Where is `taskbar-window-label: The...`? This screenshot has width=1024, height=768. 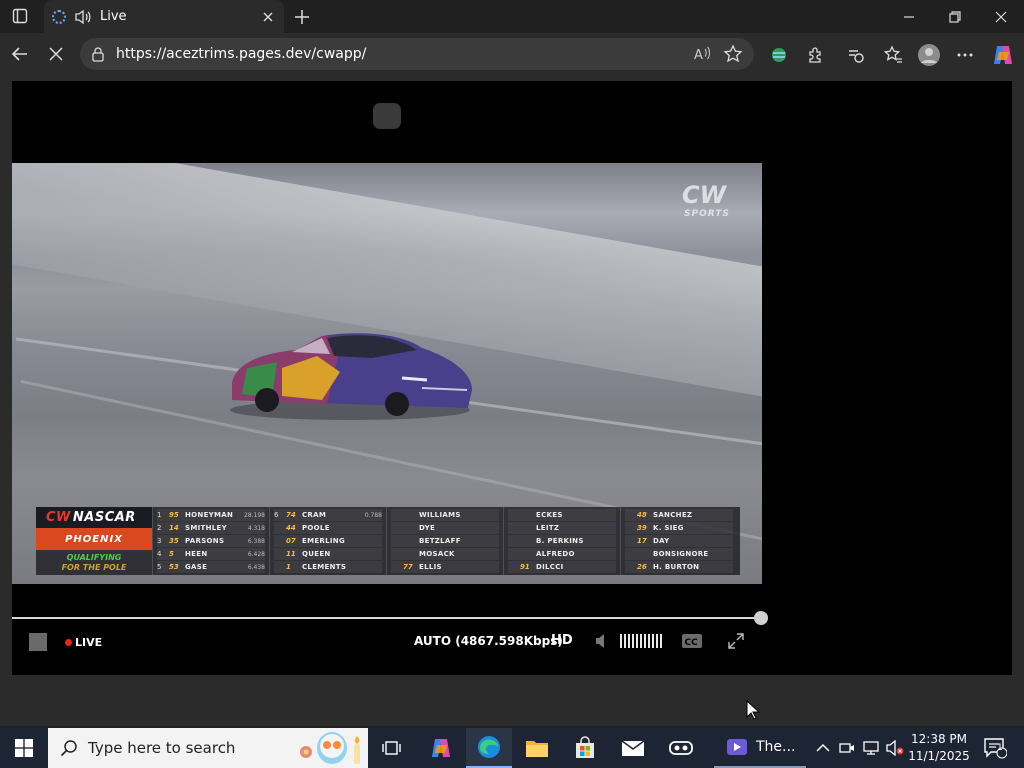 taskbar-window-label: The... is located at coordinates (776, 747).